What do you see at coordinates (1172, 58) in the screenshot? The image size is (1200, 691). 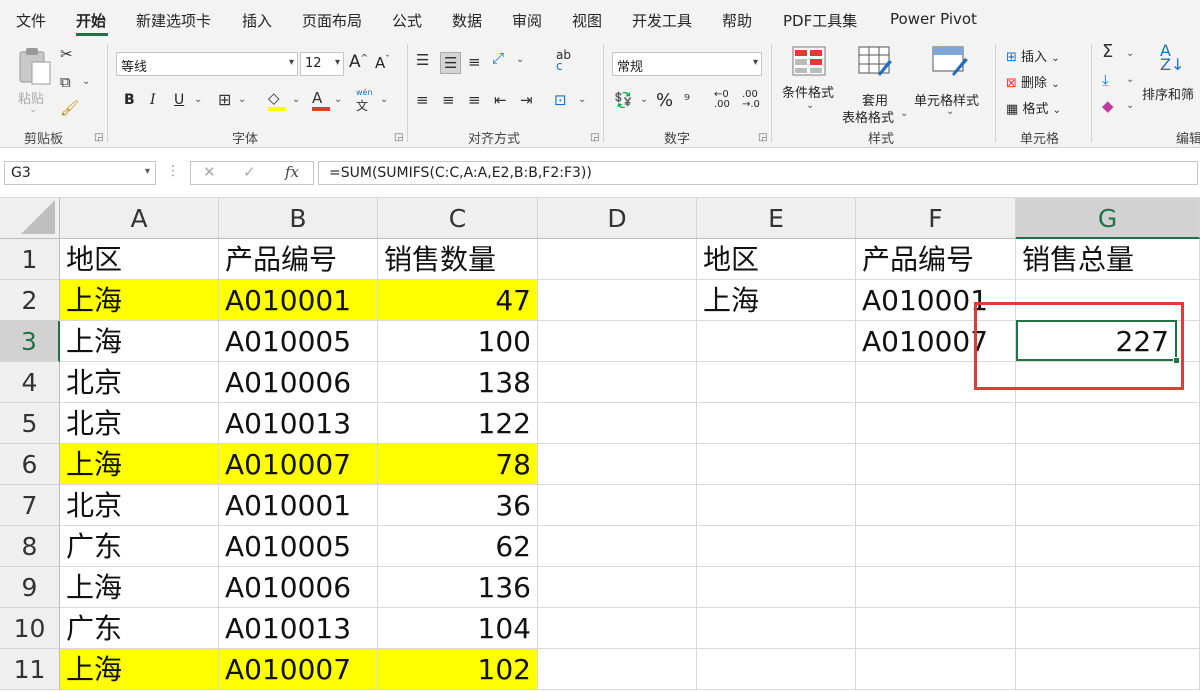 I see `sort-filter-icon: A Z↓` at bounding box center [1172, 58].